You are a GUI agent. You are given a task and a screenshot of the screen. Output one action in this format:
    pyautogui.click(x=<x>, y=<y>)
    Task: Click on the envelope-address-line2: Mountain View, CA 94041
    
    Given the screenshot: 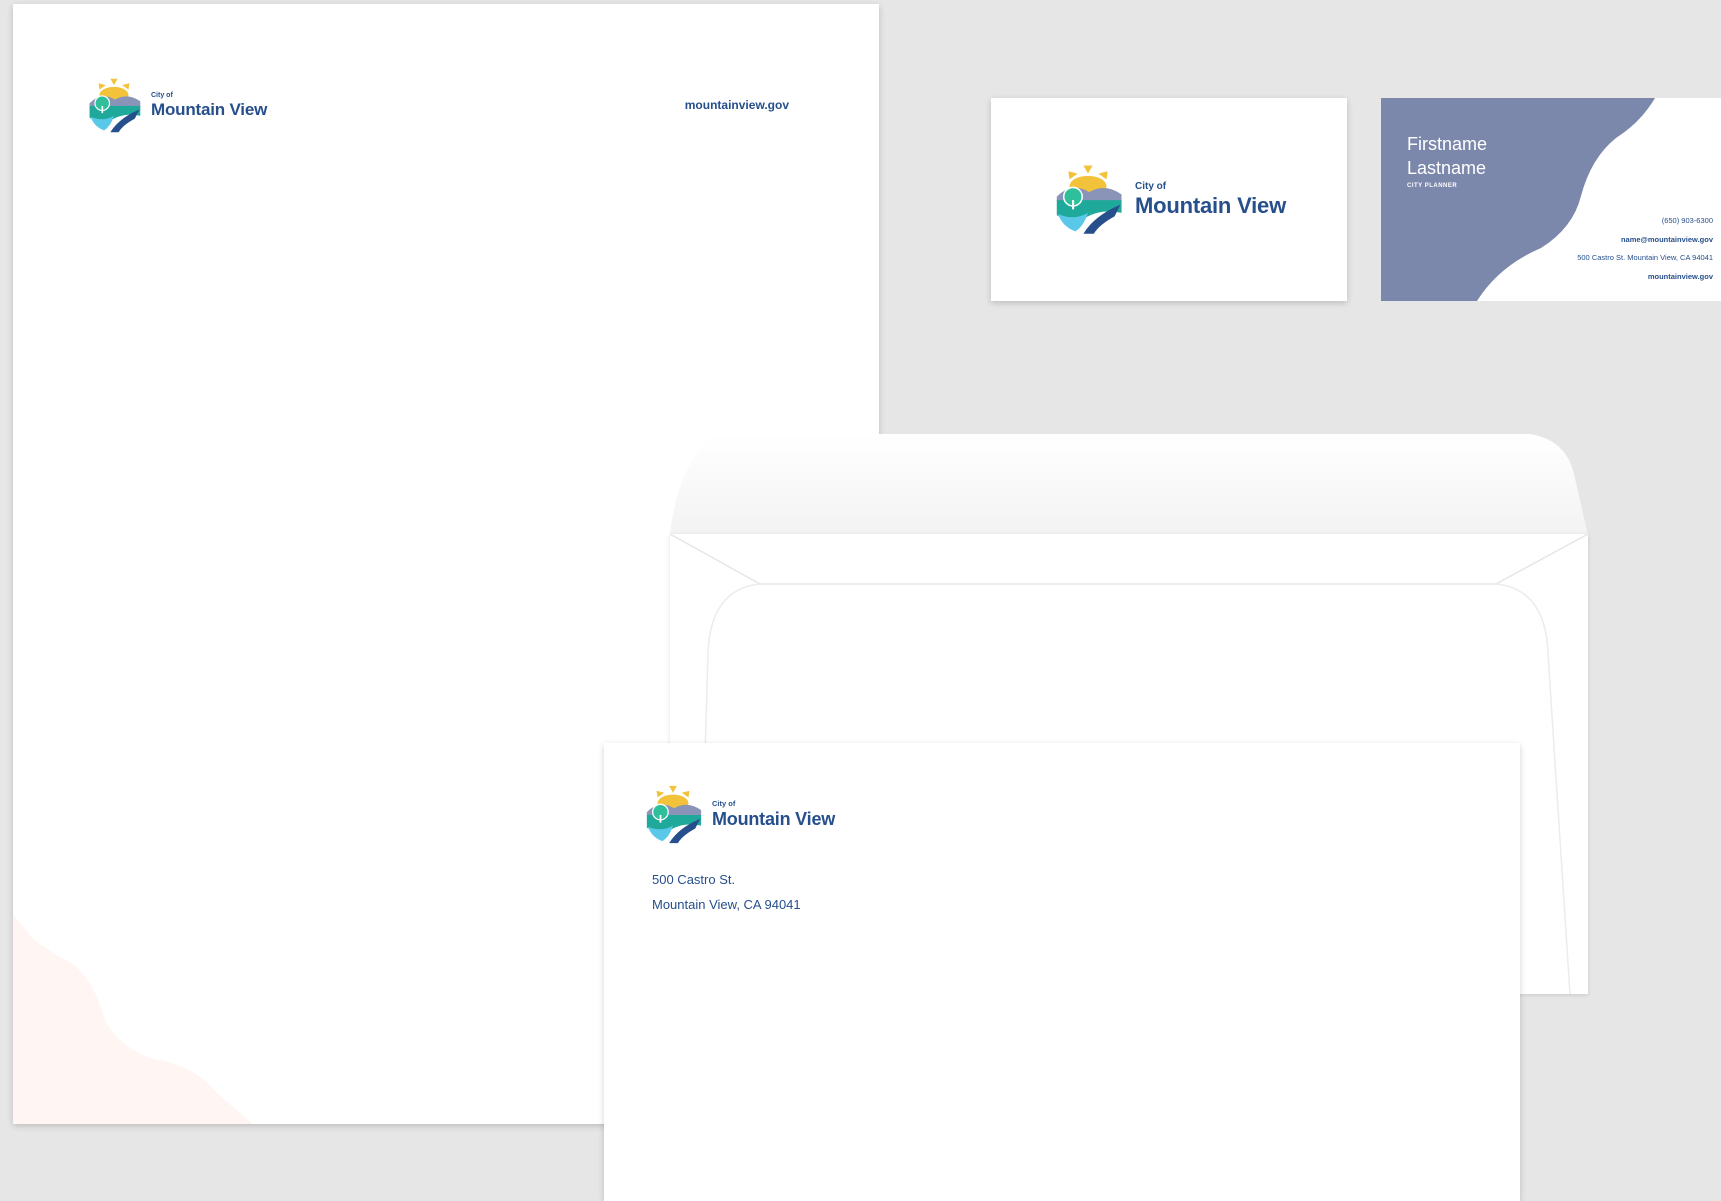 What is the action you would take?
    pyautogui.click(x=726, y=904)
    